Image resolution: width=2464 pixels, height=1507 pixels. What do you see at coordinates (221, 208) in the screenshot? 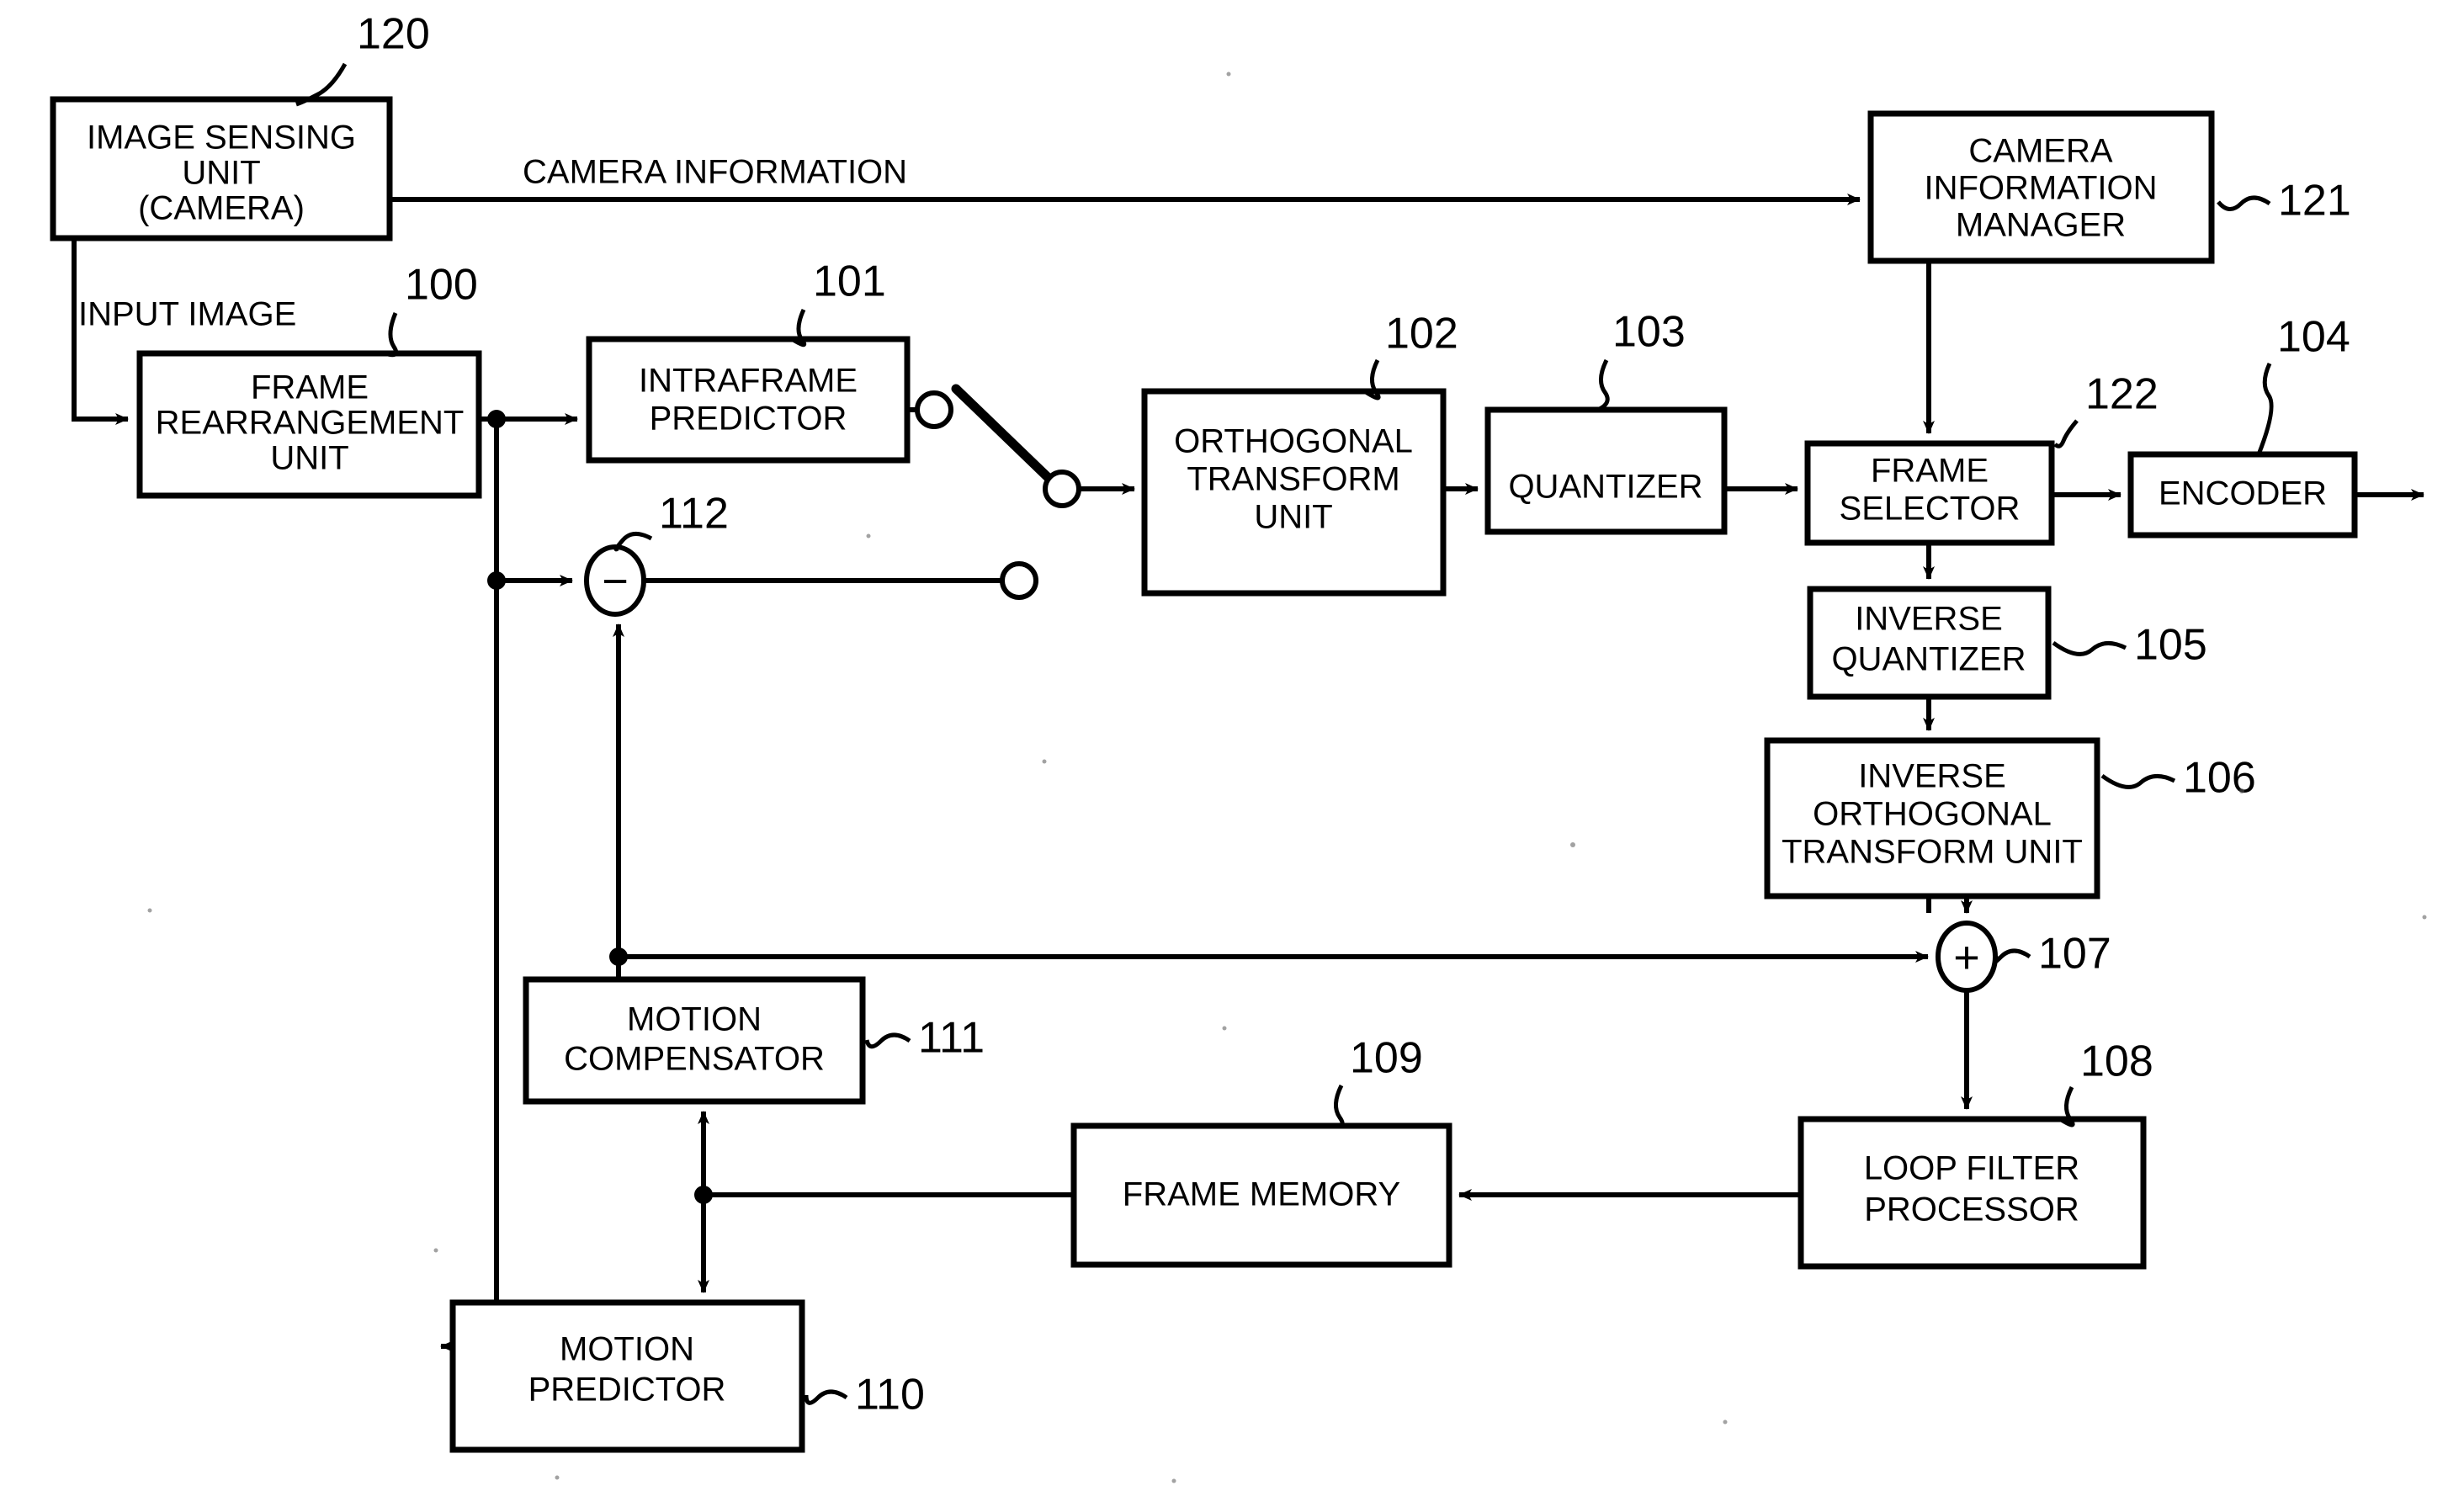
I see `block-label-line: (CAMERA)` at bounding box center [221, 208].